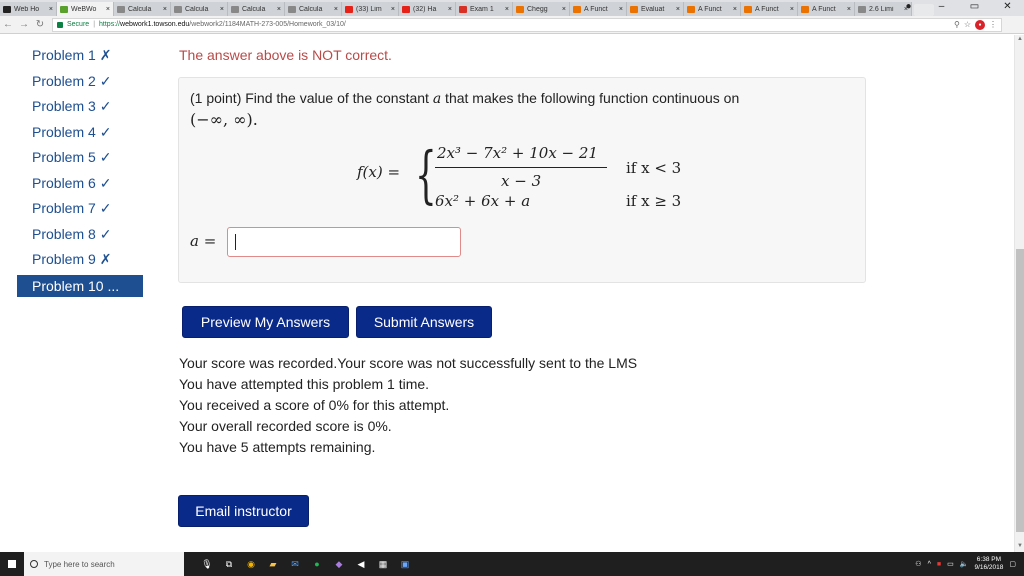  I want to click on prompt-prefix: (1 point) Find the value of the constant, so click(311, 98).